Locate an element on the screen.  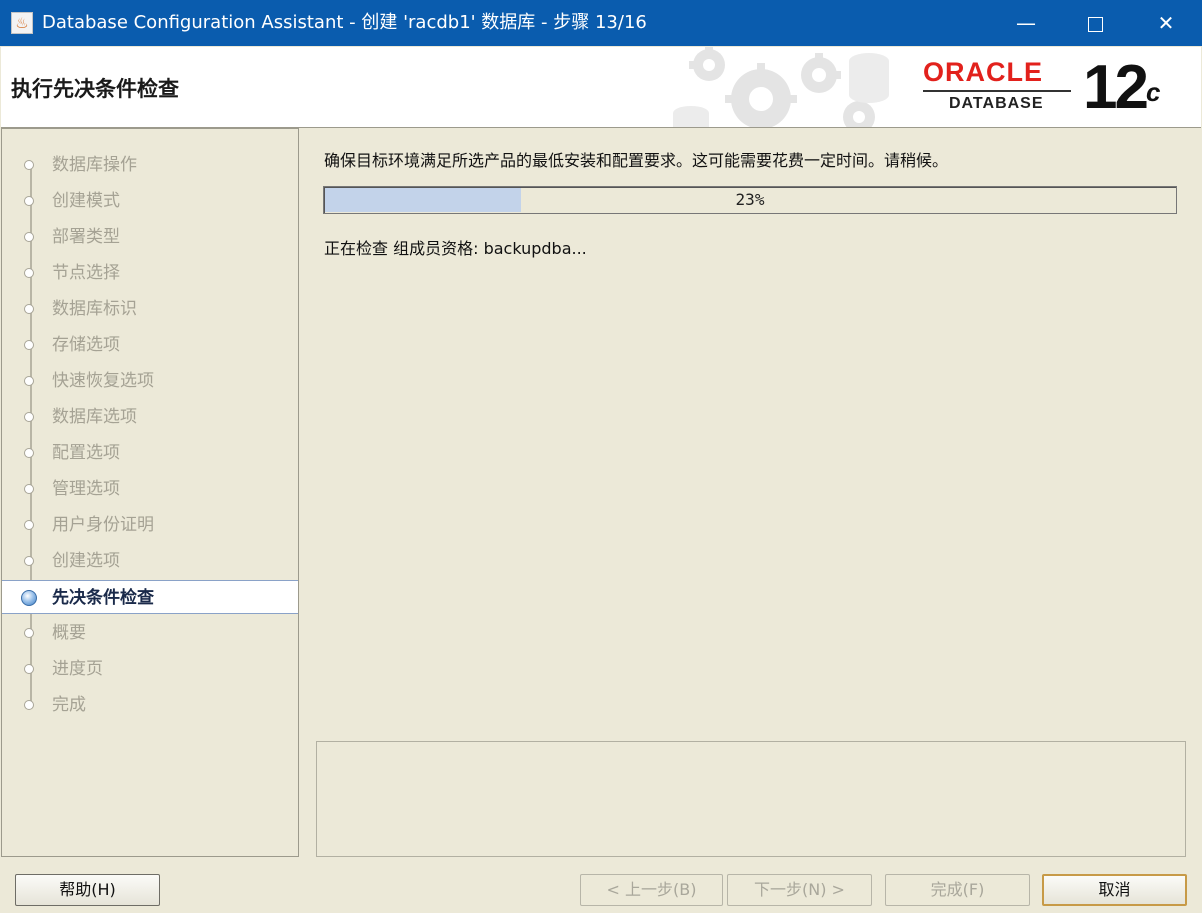
cancel-button: 取消 is located at coordinates (1114, 890).